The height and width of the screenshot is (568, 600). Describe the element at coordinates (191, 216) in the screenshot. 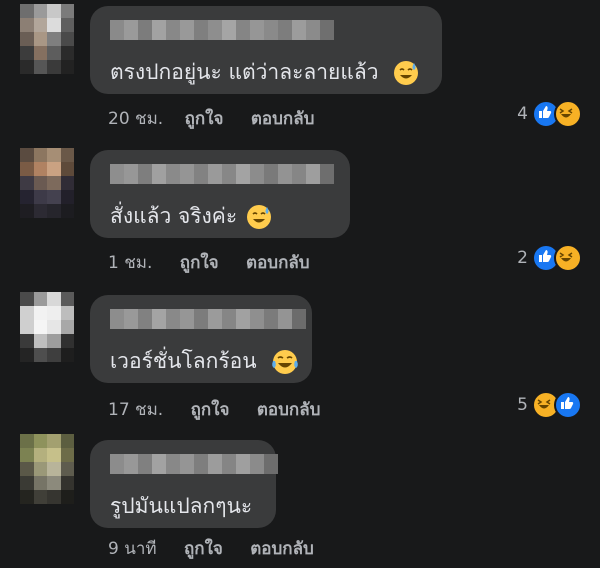

I see `comment-text: สั่งแล้ว จริงค่ะ` at that location.